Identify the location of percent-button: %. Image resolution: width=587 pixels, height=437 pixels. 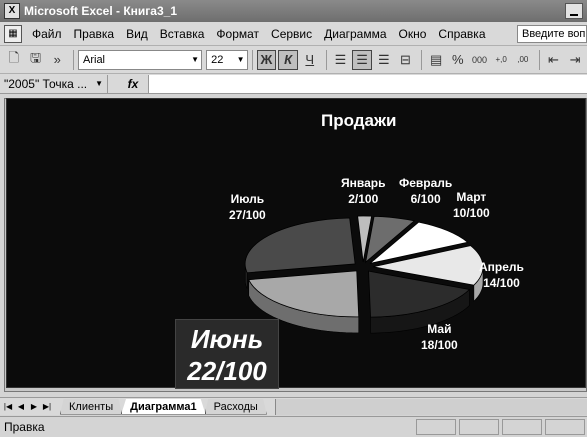
(458, 60).